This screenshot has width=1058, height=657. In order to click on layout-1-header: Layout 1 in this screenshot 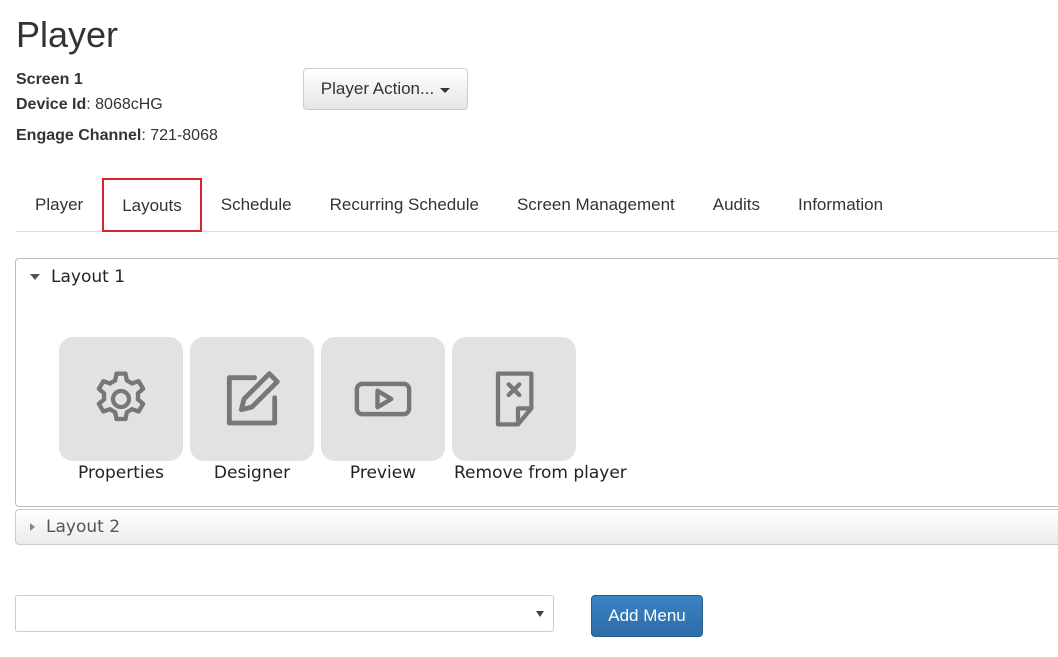, I will do `click(77, 277)`.